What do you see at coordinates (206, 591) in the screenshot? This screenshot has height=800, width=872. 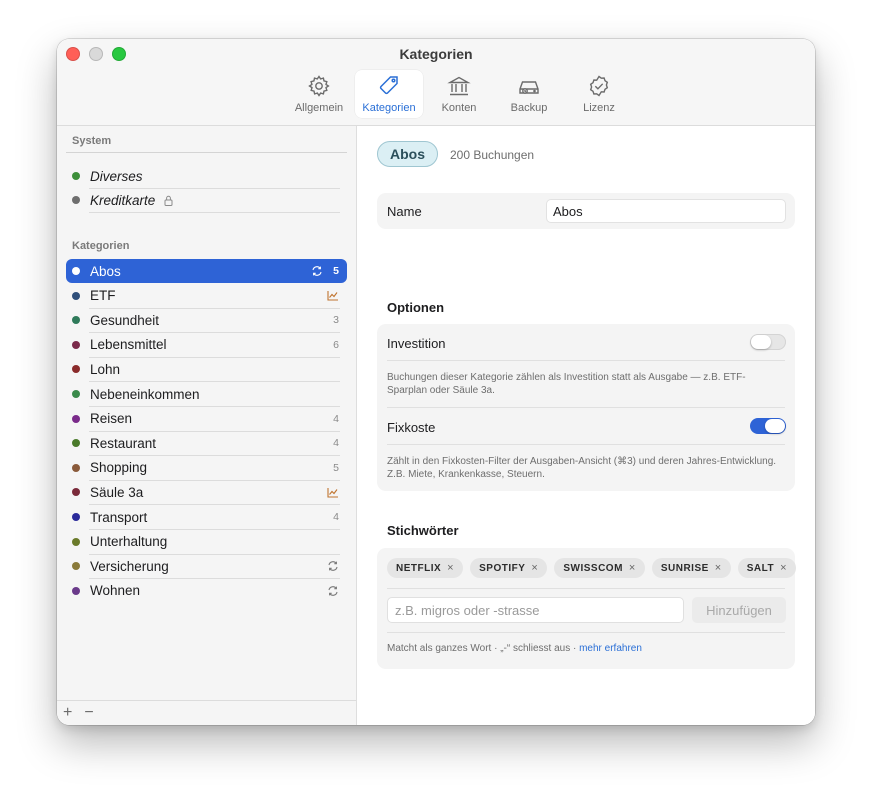 I see `sidebar-item-wohnen: Wohnen` at bounding box center [206, 591].